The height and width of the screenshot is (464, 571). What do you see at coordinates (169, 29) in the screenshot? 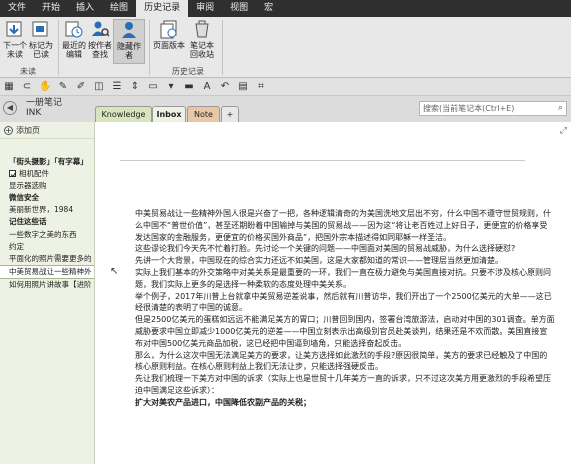
I see `page-versions-icon` at bounding box center [169, 29].